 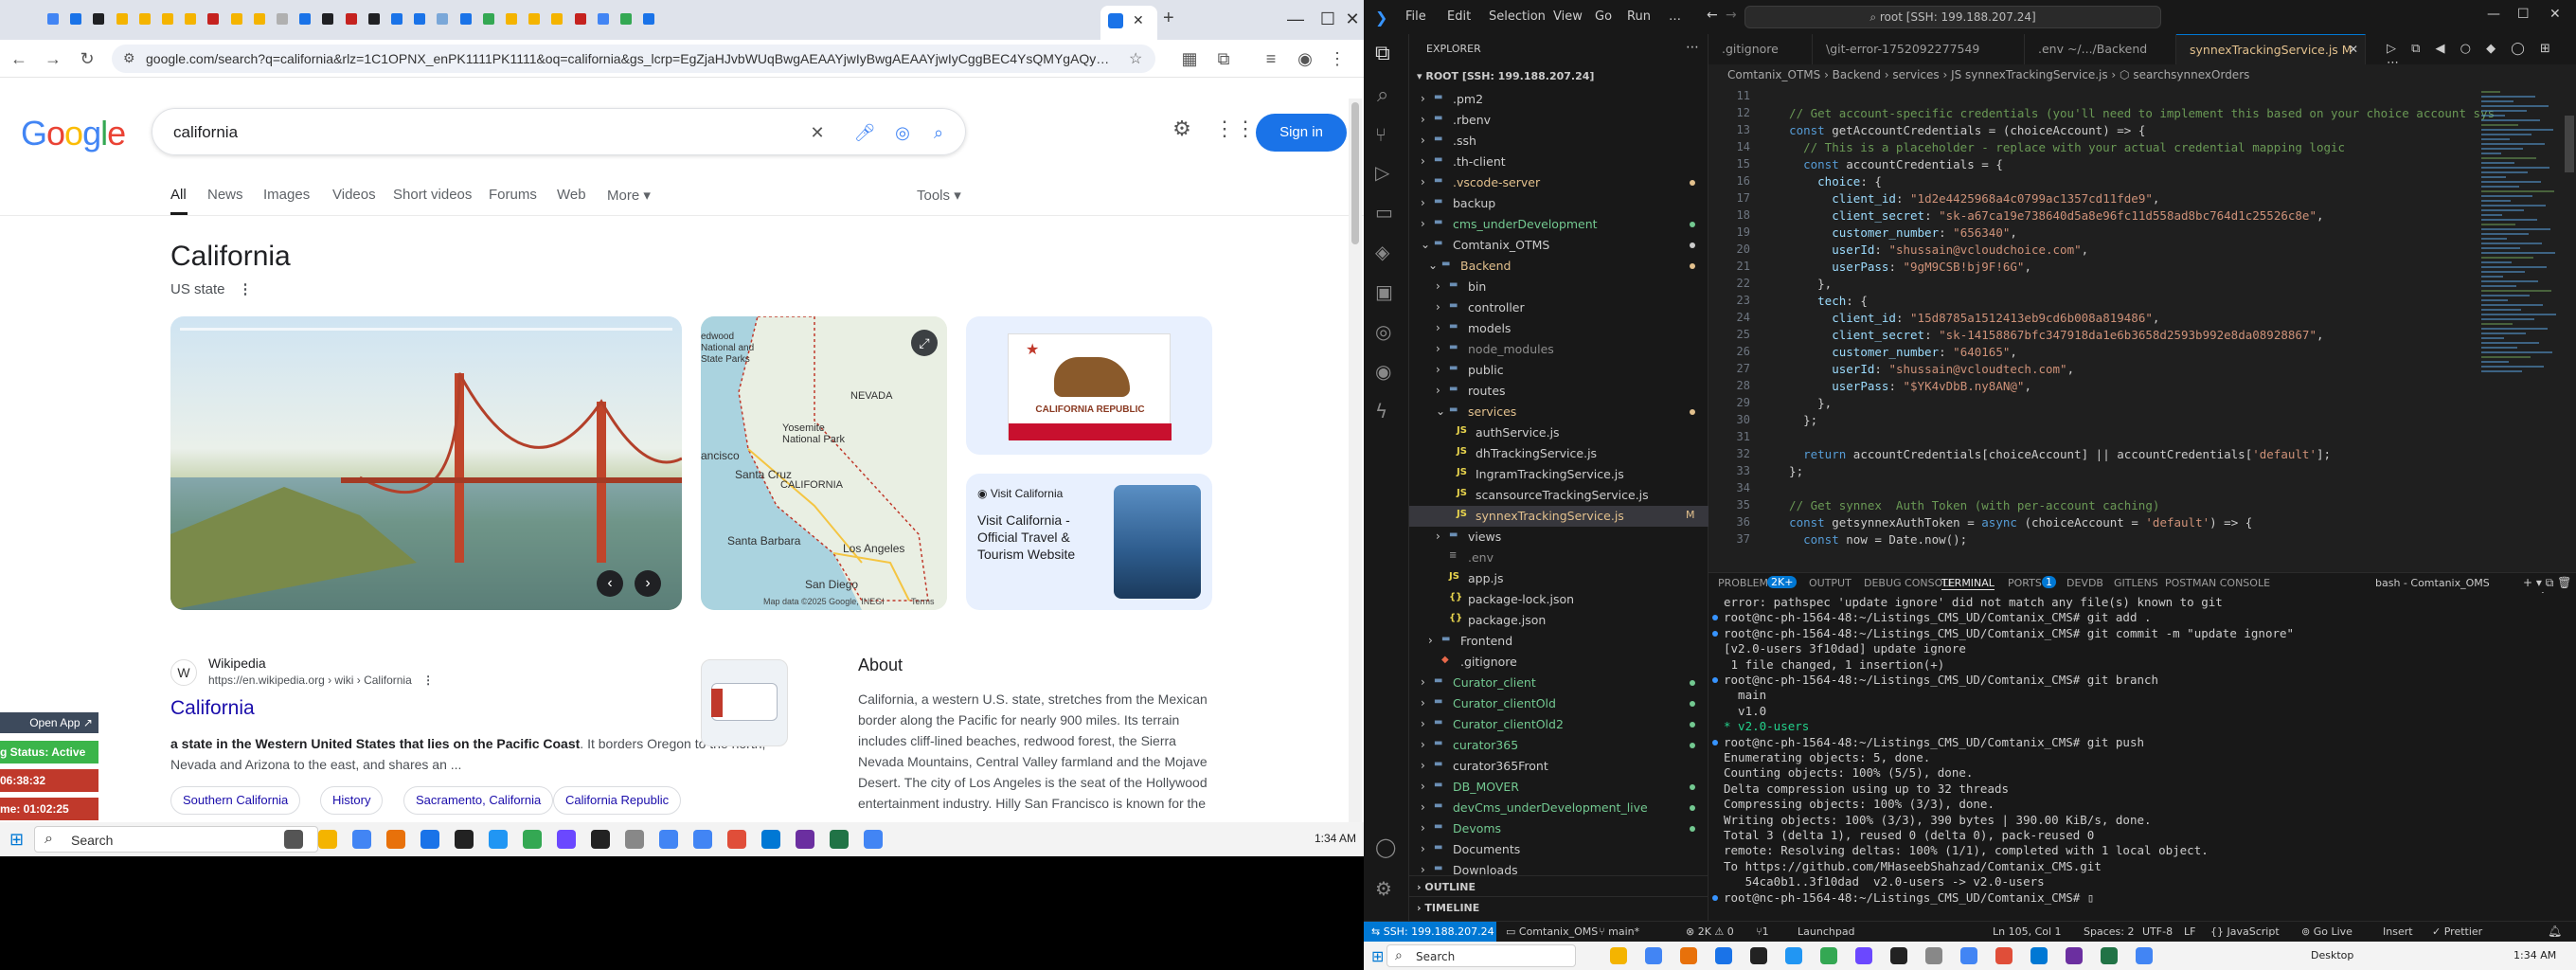 What do you see at coordinates (178, 195) in the screenshot?
I see `tab-all: All` at bounding box center [178, 195].